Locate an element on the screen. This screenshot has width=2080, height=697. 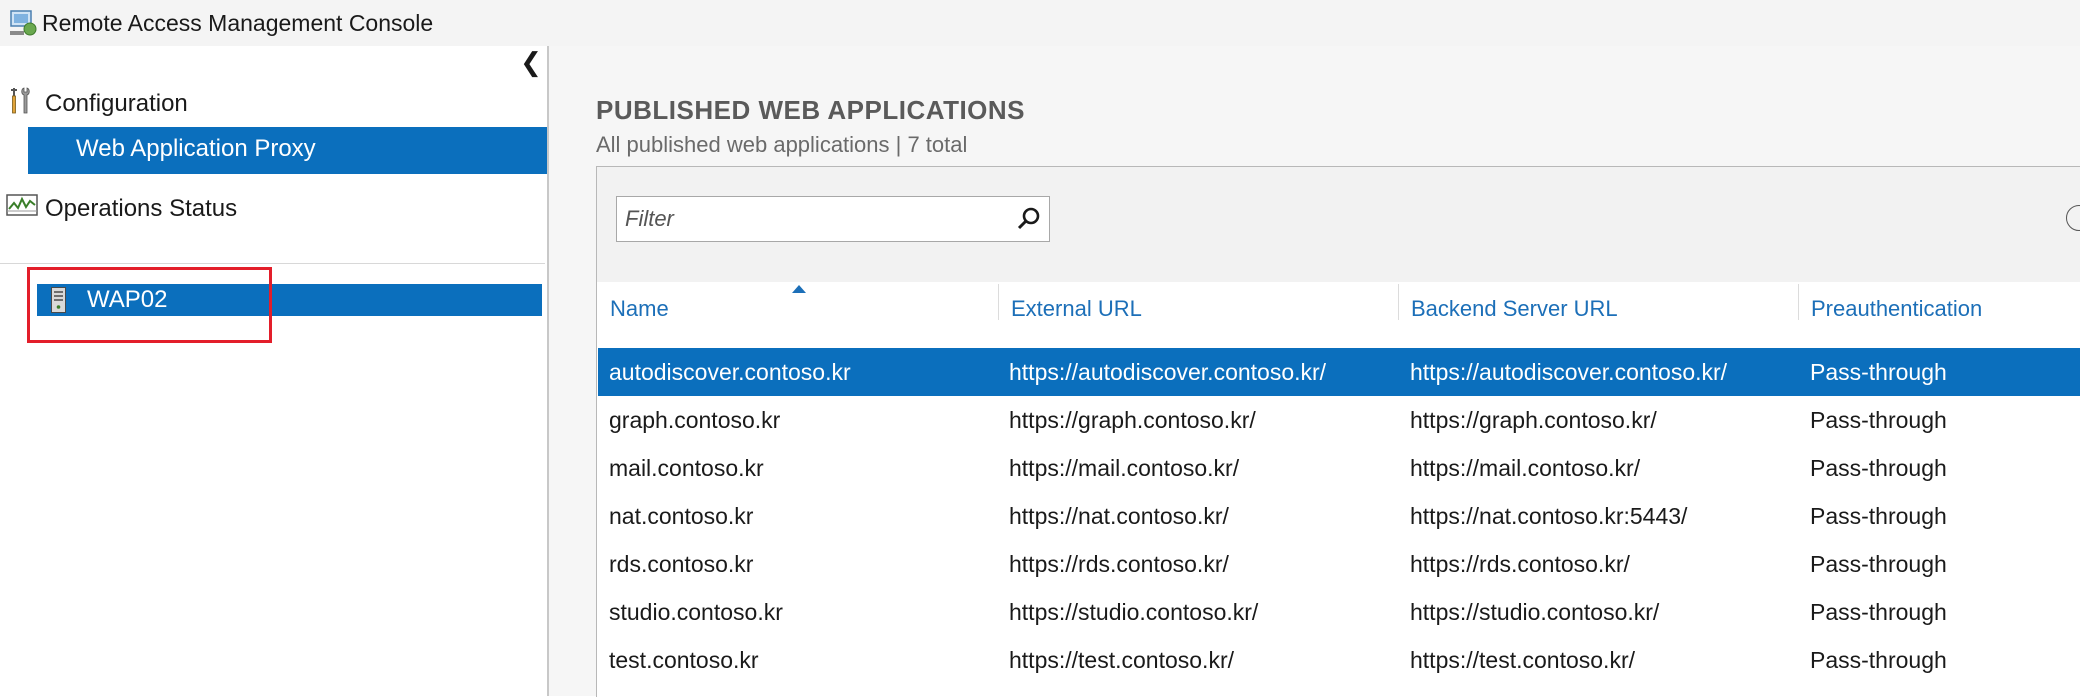
nav-divider is located at coordinates (272, 263).